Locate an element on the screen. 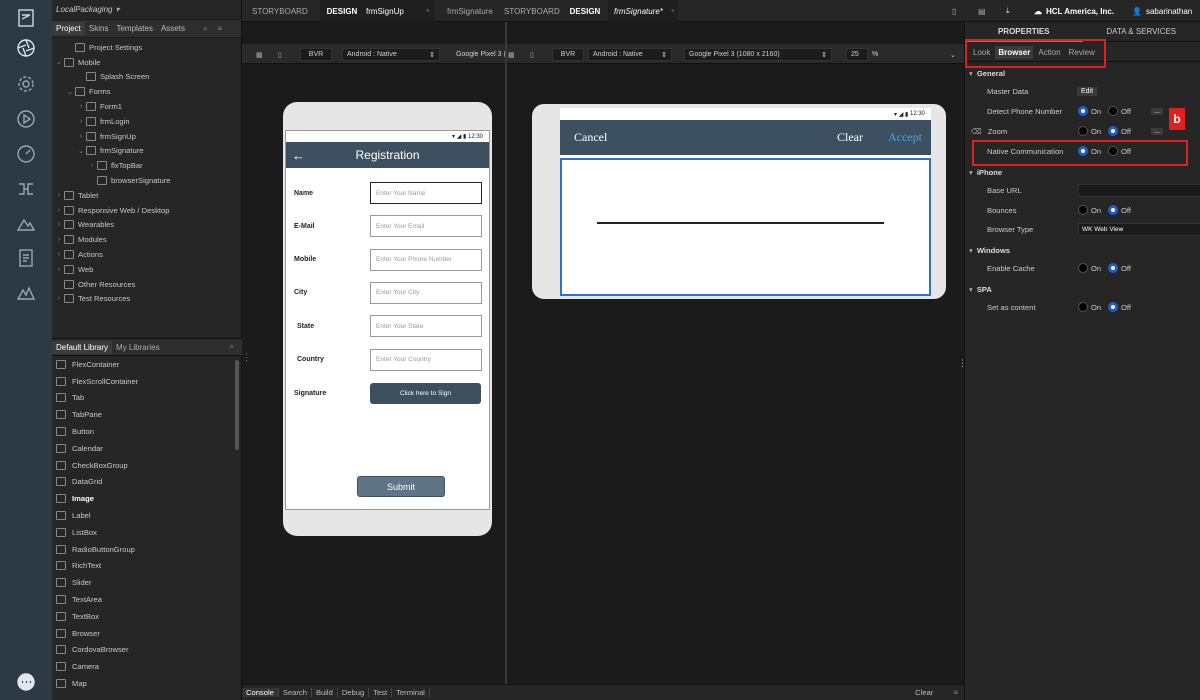  user-menu: 👤 sabarinathan is located at coordinates (1162, 11).